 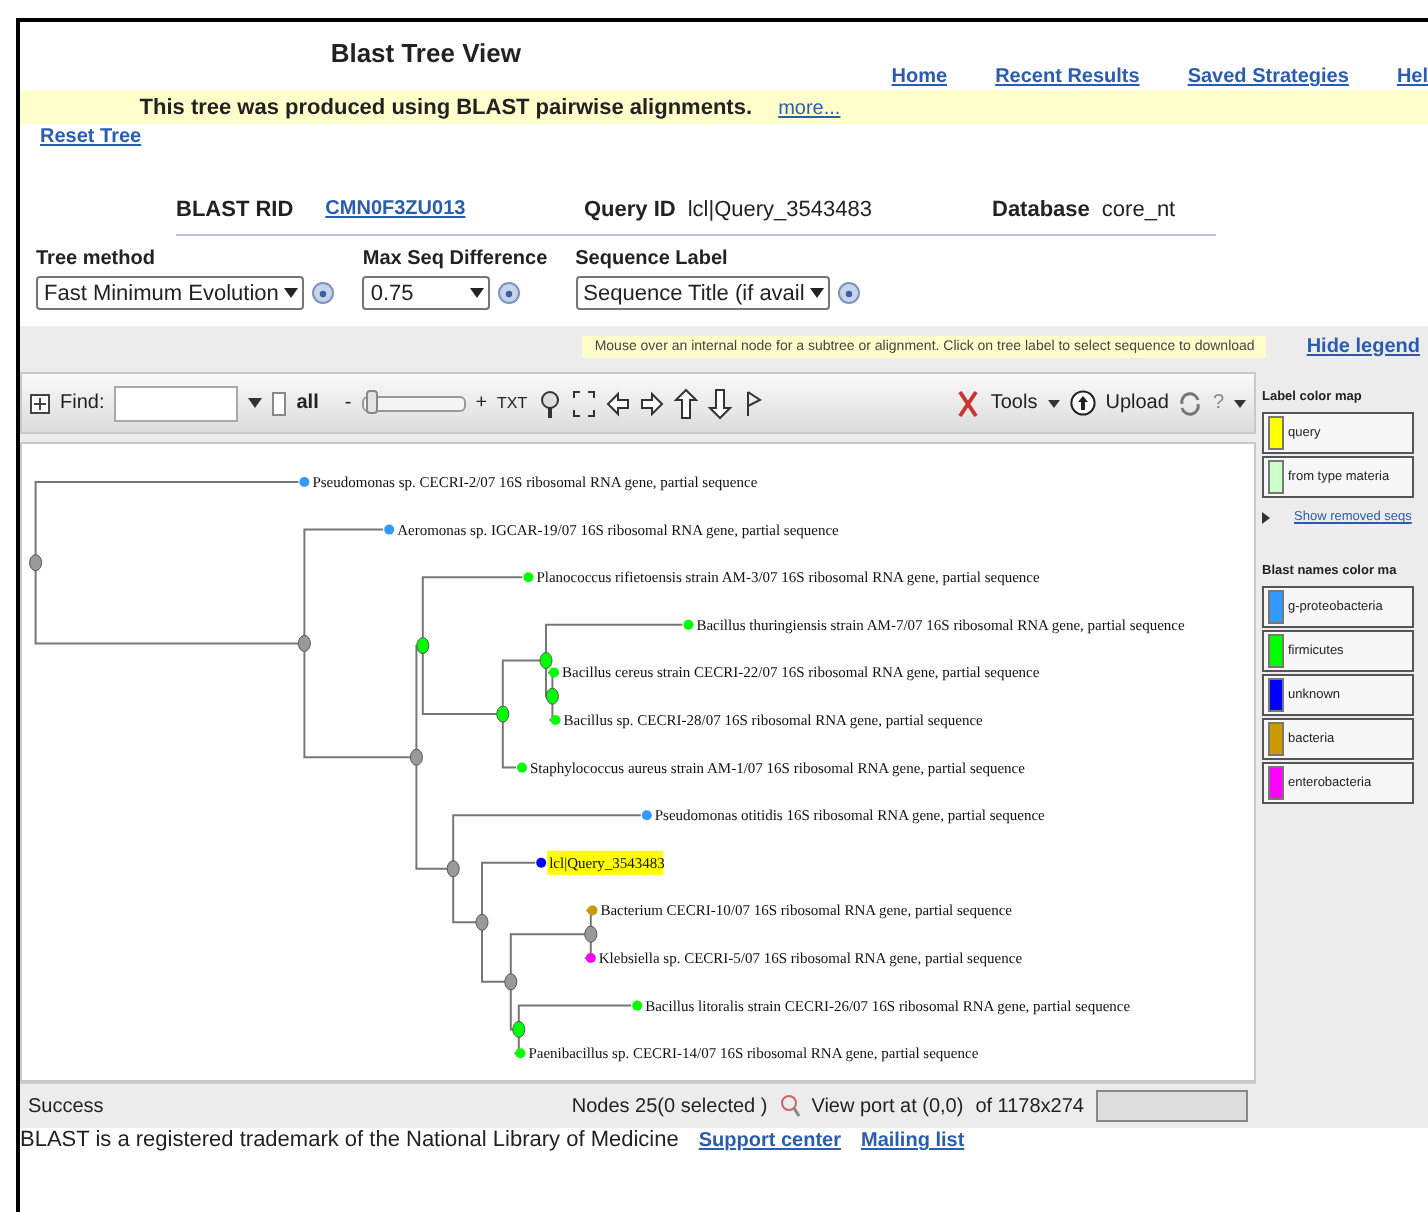 I want to click on down-arrow-icon, so click(x=719, y=403).